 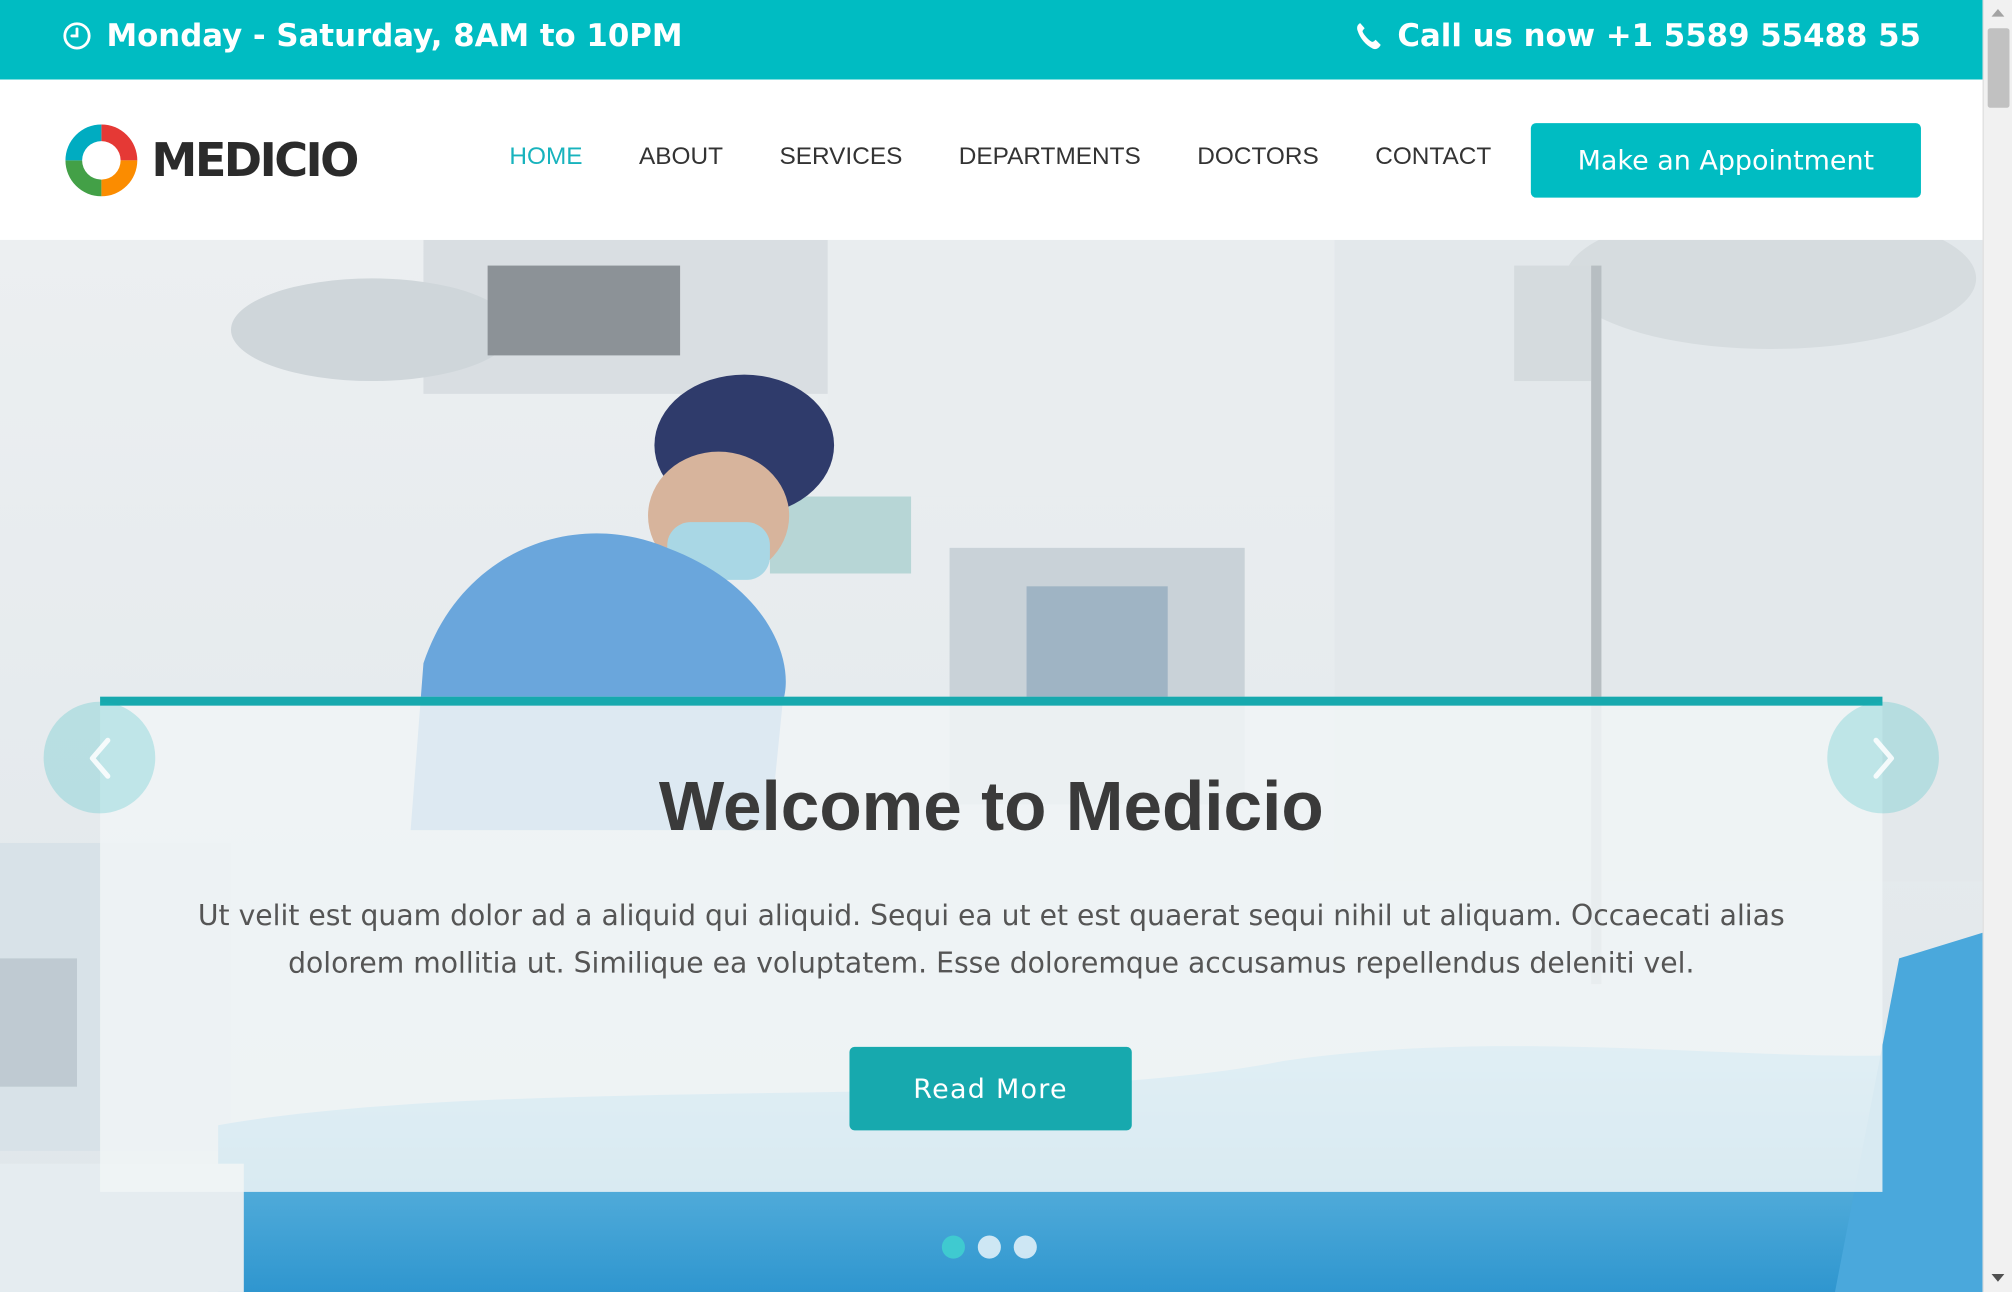 I want to click on nav-home: HOME, so click(x=545, y=158).